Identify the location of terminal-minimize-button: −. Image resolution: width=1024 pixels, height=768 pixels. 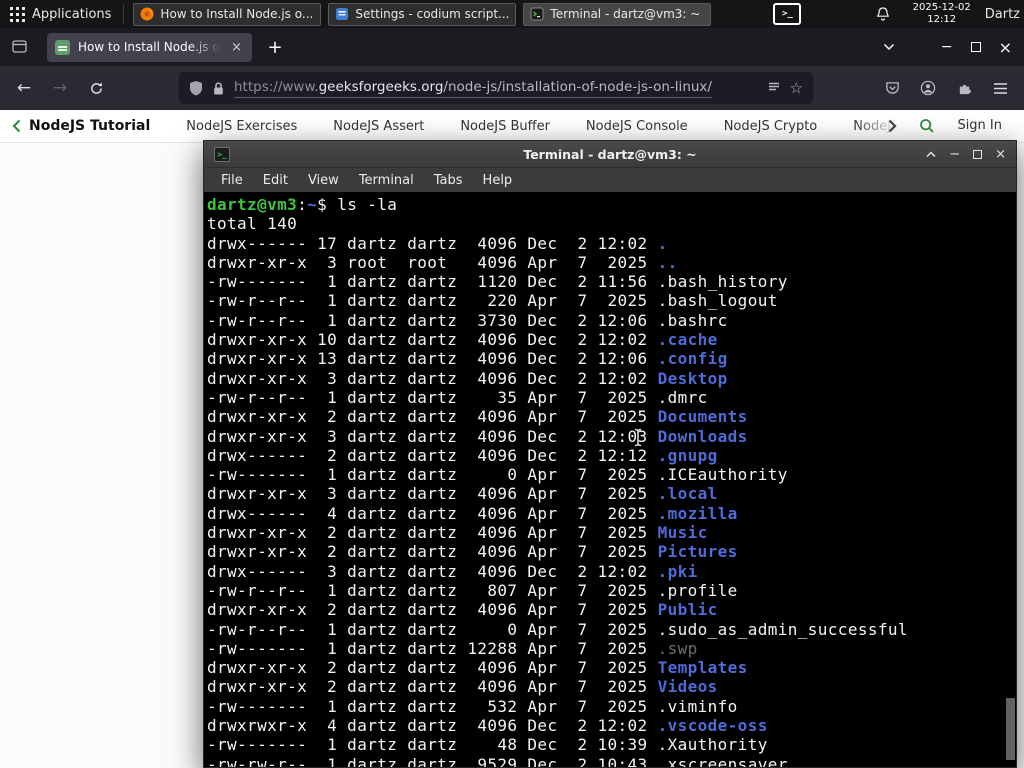
(954, 154).